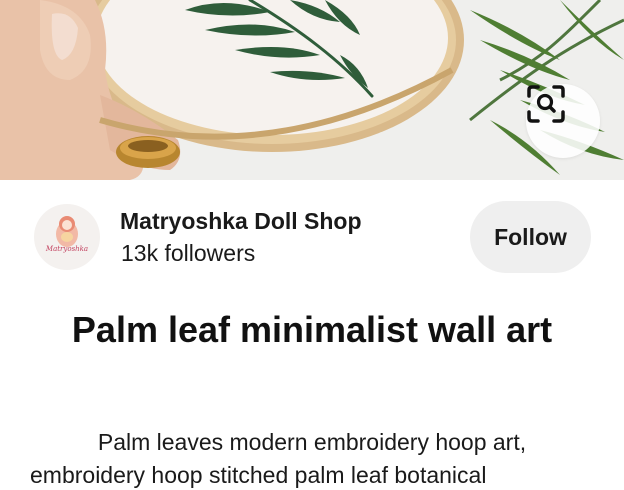 This screenshot has width=624, height=490. Describe the element at coordinates (67, 231) in the screenshot. I see `matryoshka-doll-logo` at that location.